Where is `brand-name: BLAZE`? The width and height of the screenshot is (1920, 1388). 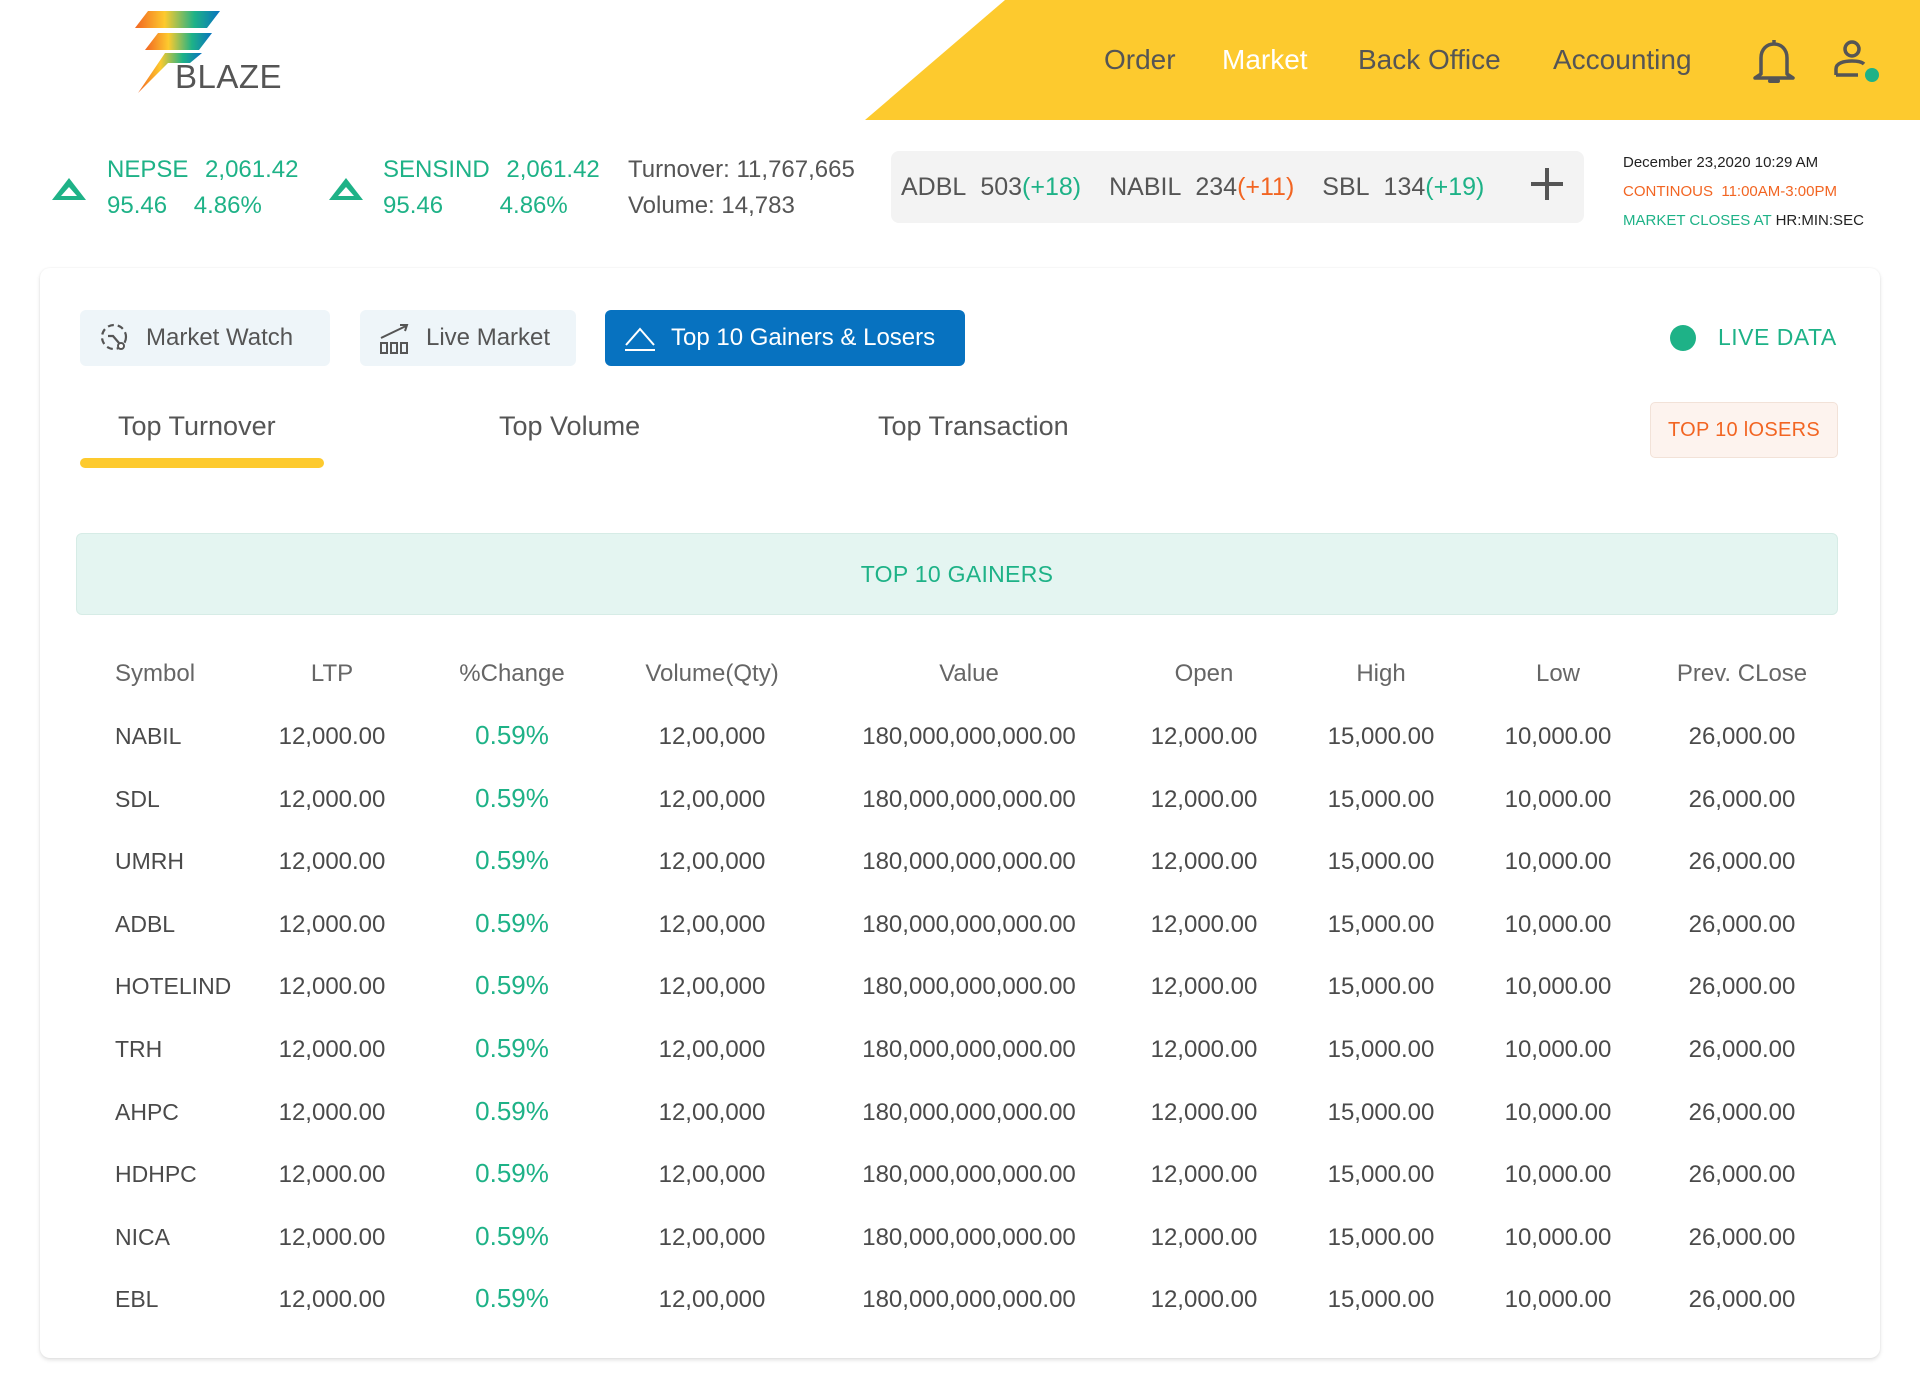
brand-name: BLAZE is located at coordinates (229, 76).